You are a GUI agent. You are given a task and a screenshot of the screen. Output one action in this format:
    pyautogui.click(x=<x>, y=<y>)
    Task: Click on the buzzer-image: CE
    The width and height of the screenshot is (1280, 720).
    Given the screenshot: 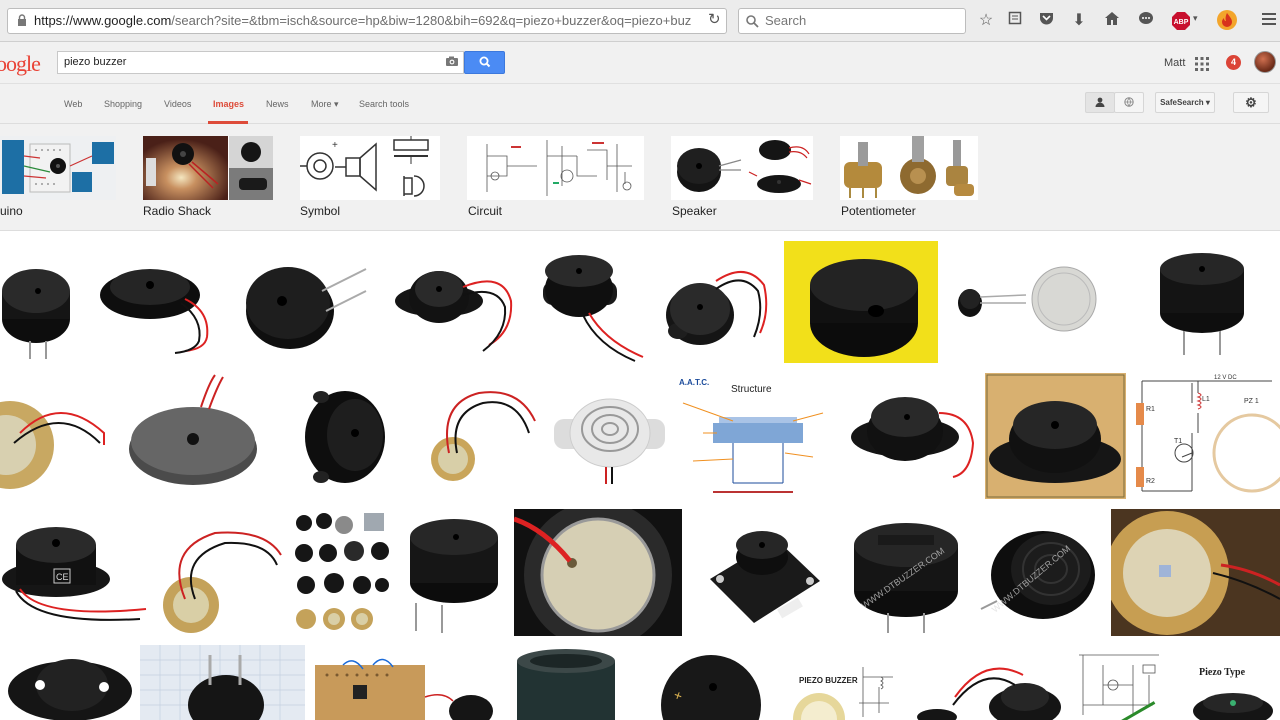 What is the action you would take?
    pyautogui.click(x=74, y=574)
    